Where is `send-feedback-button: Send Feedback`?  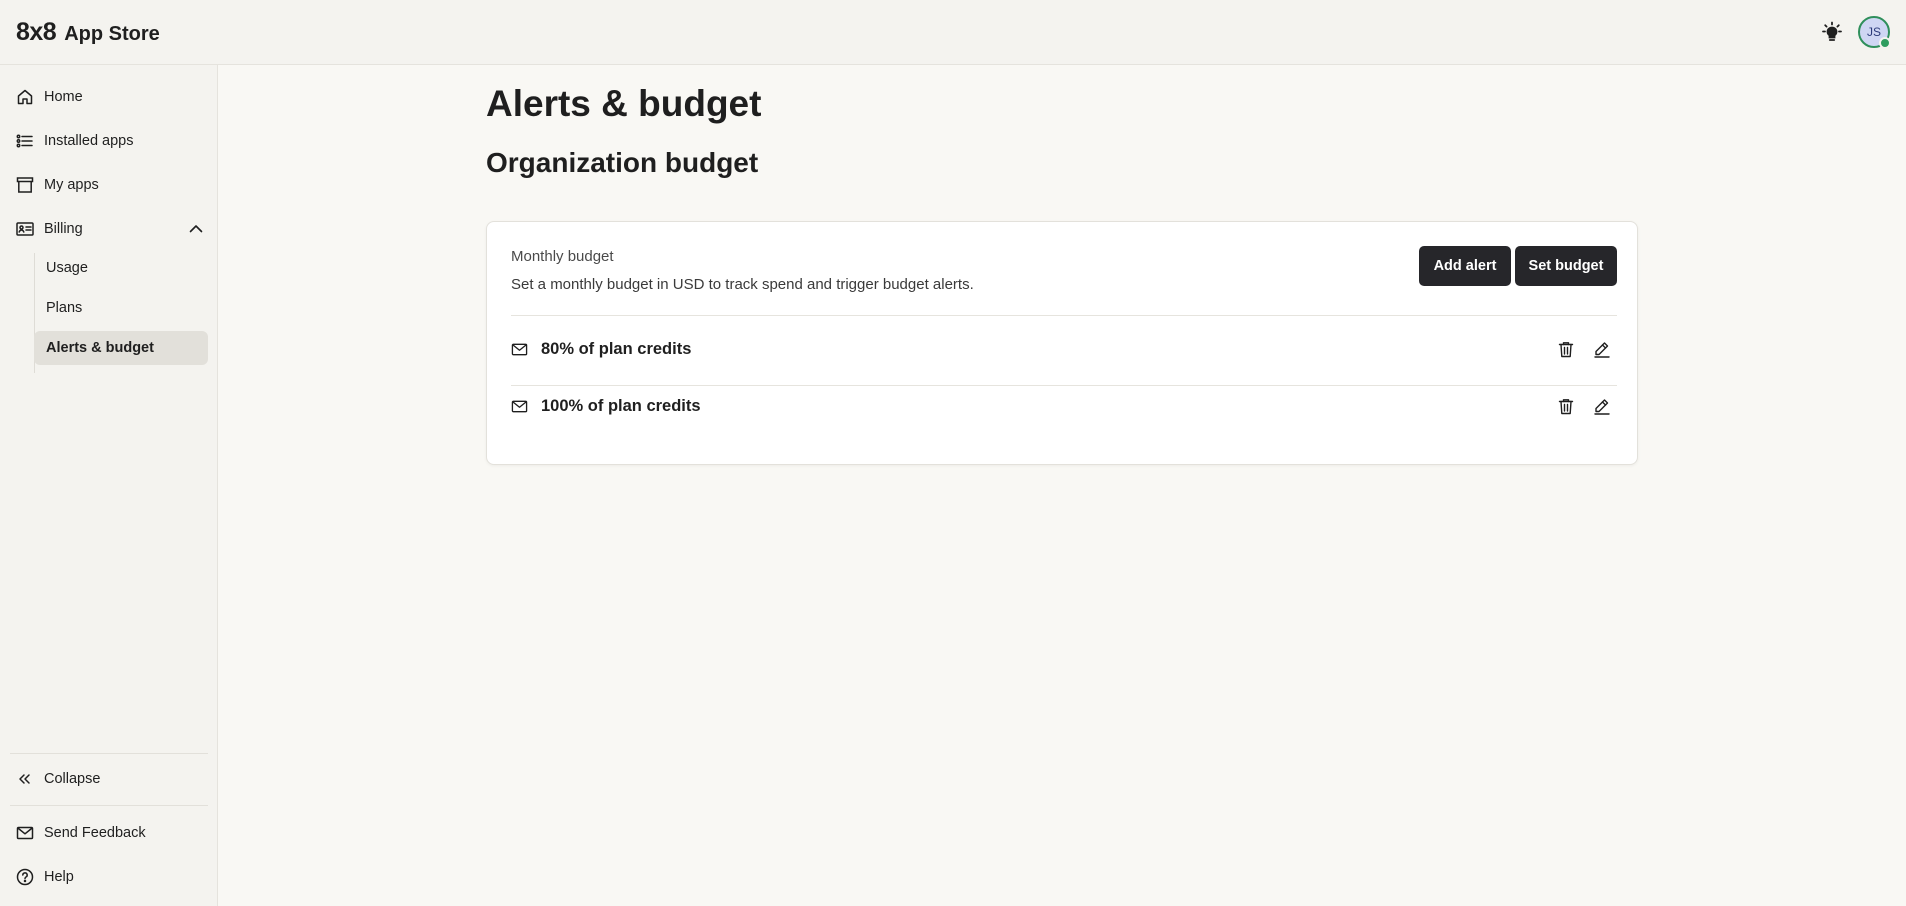 send-feedback-button: Send Feedback is located at coordinates (112, 833).